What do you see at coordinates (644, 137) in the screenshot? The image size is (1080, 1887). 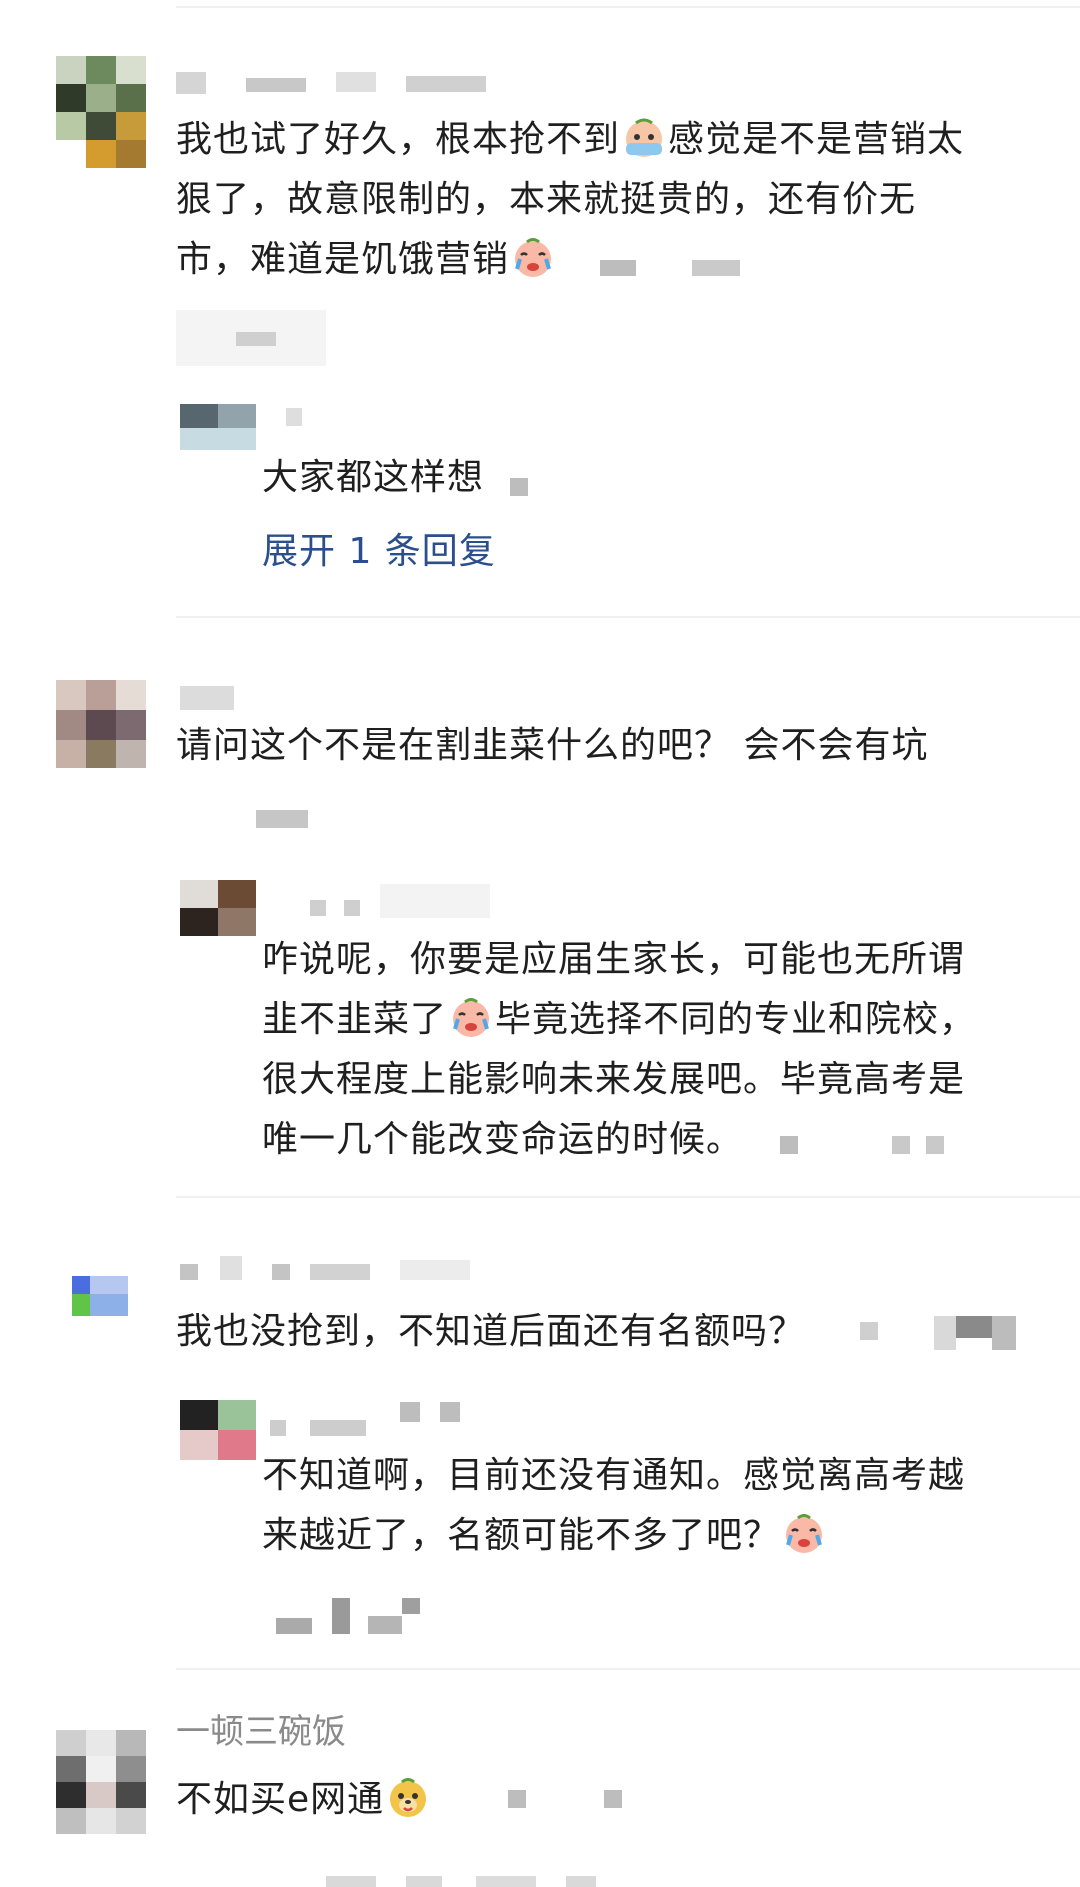 I see `crying-emoji-icon` at bounding box center [644, 137].